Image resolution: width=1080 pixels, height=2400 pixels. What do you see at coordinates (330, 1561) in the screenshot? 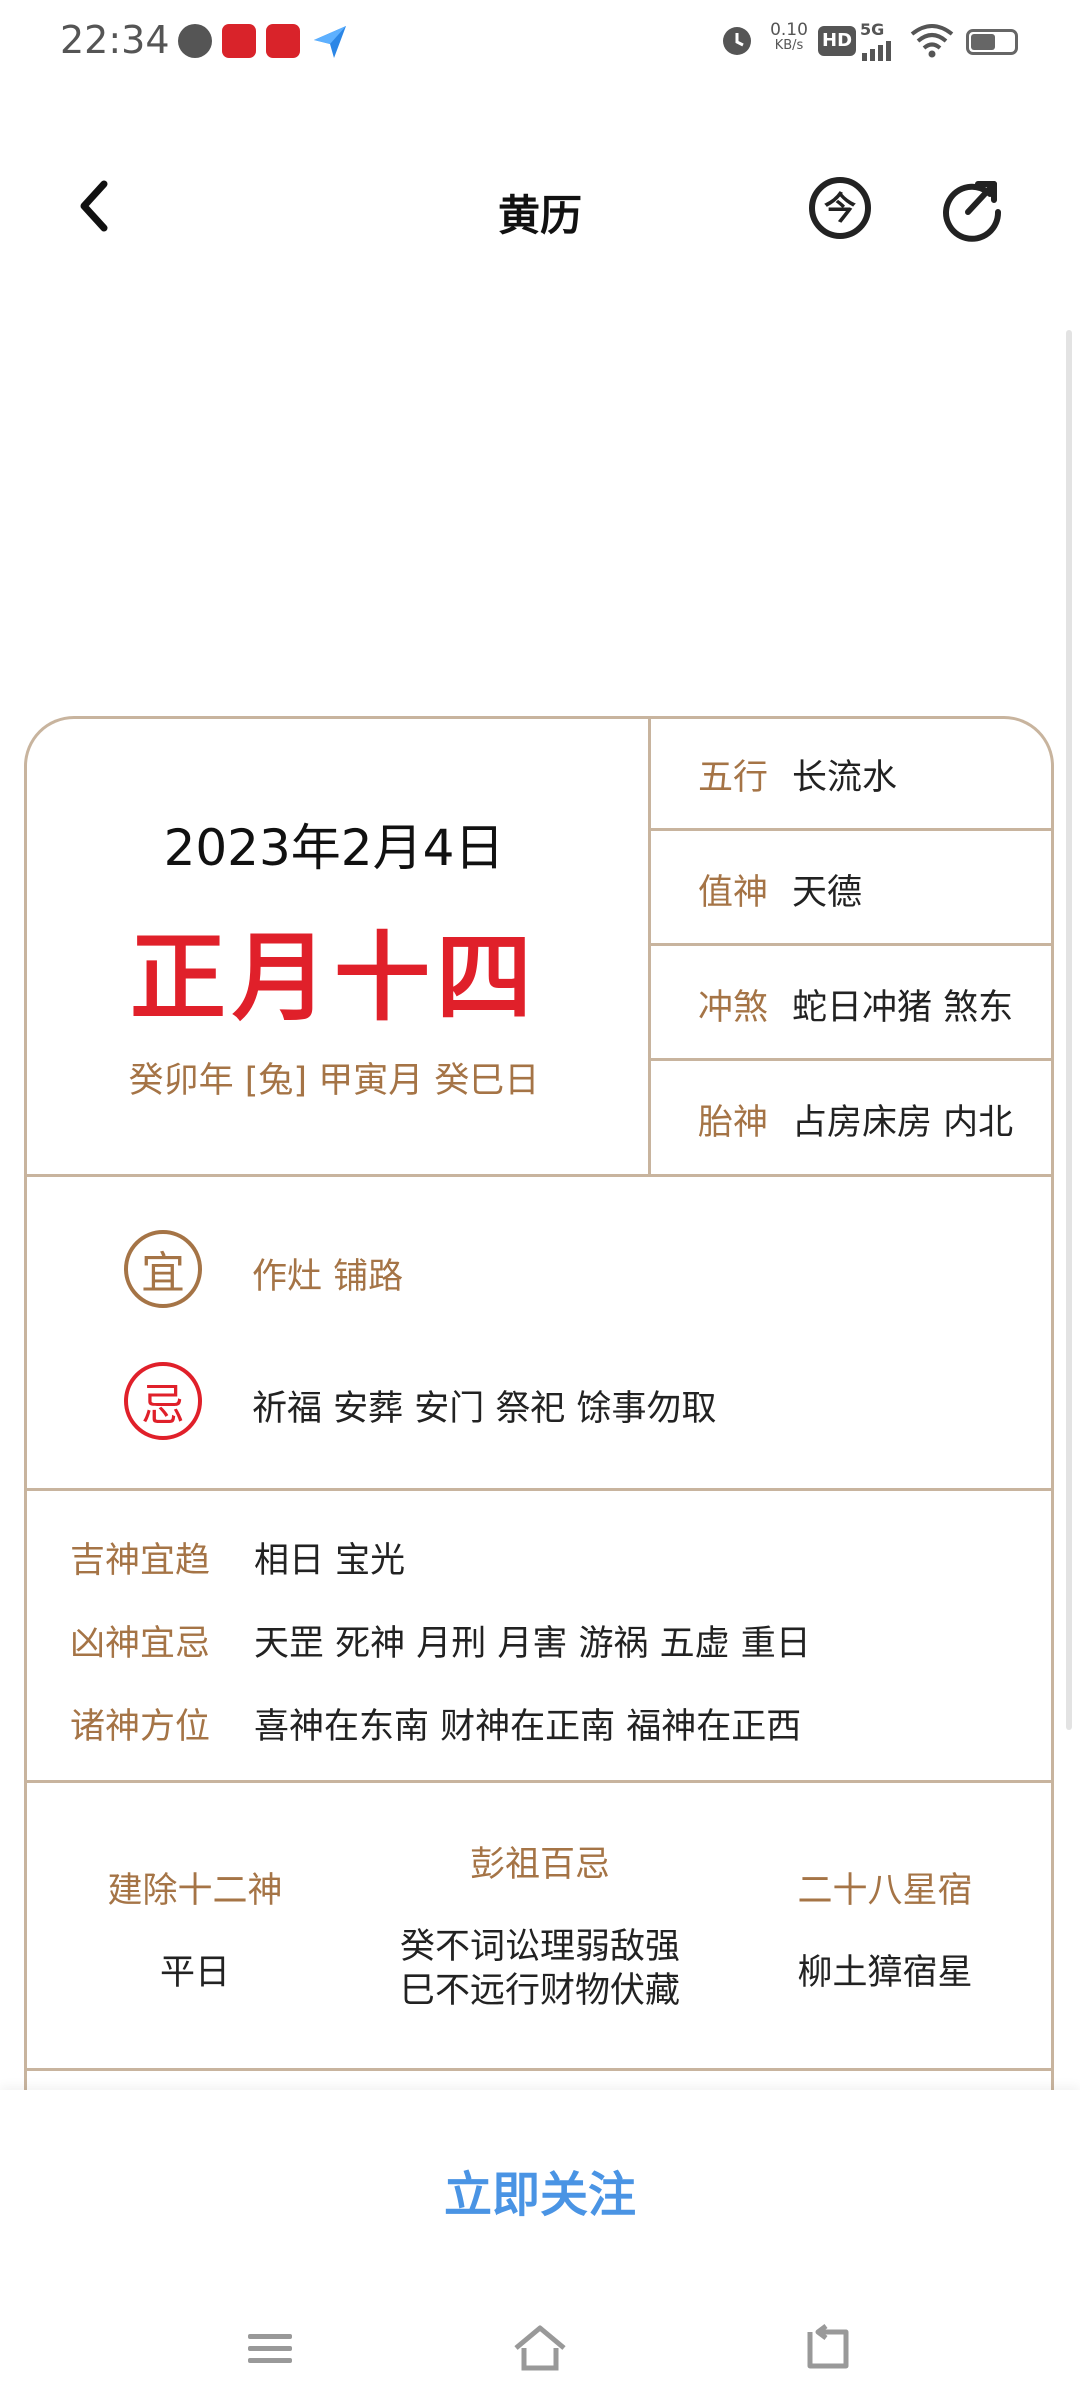
I see `god-value-jishen: 相日 宝光` at bounding box center [330, 1561].